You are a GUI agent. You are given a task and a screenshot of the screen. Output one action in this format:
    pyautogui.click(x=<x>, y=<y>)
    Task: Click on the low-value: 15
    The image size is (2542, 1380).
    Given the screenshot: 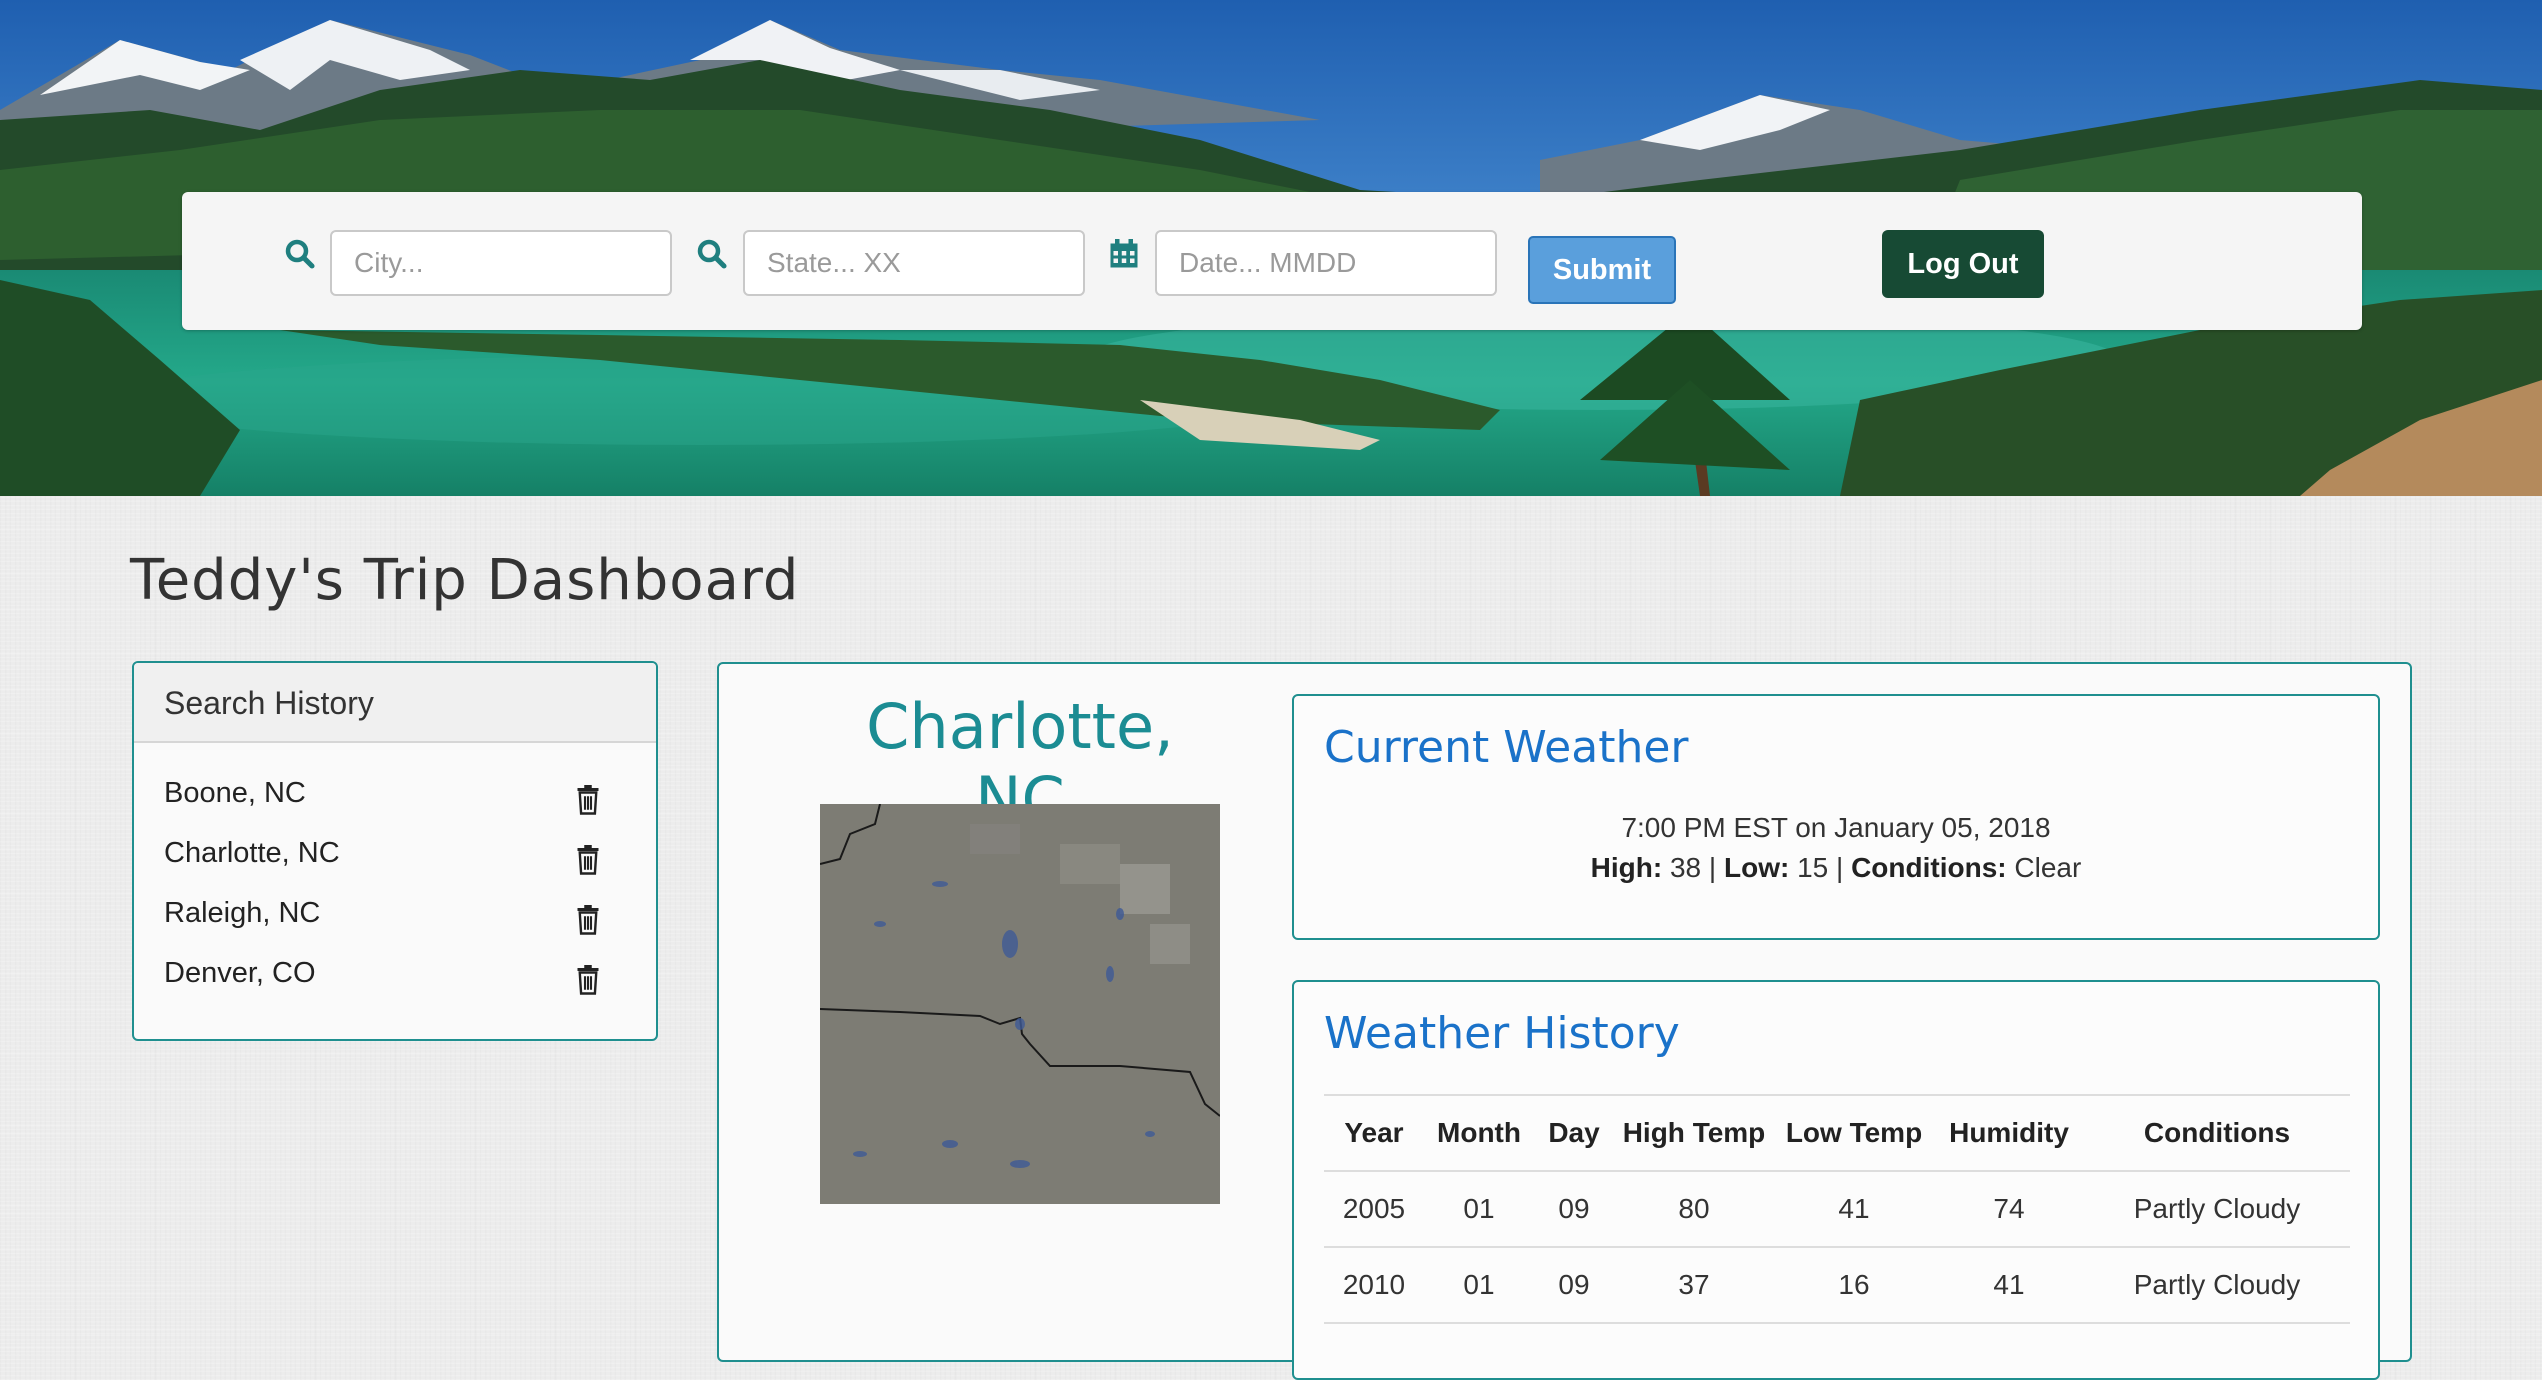 What is the action you would take?
    pyautogui.click(x=1813, y=867)
    